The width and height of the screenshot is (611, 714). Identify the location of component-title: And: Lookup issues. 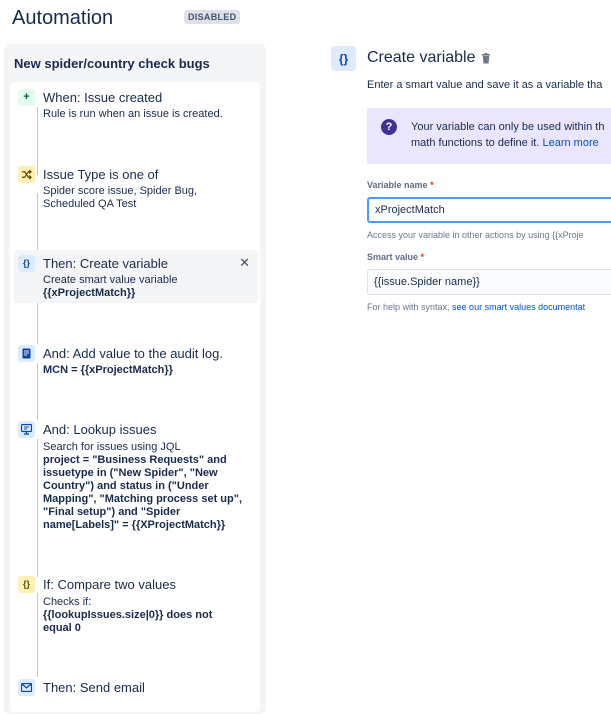
(100, 429).